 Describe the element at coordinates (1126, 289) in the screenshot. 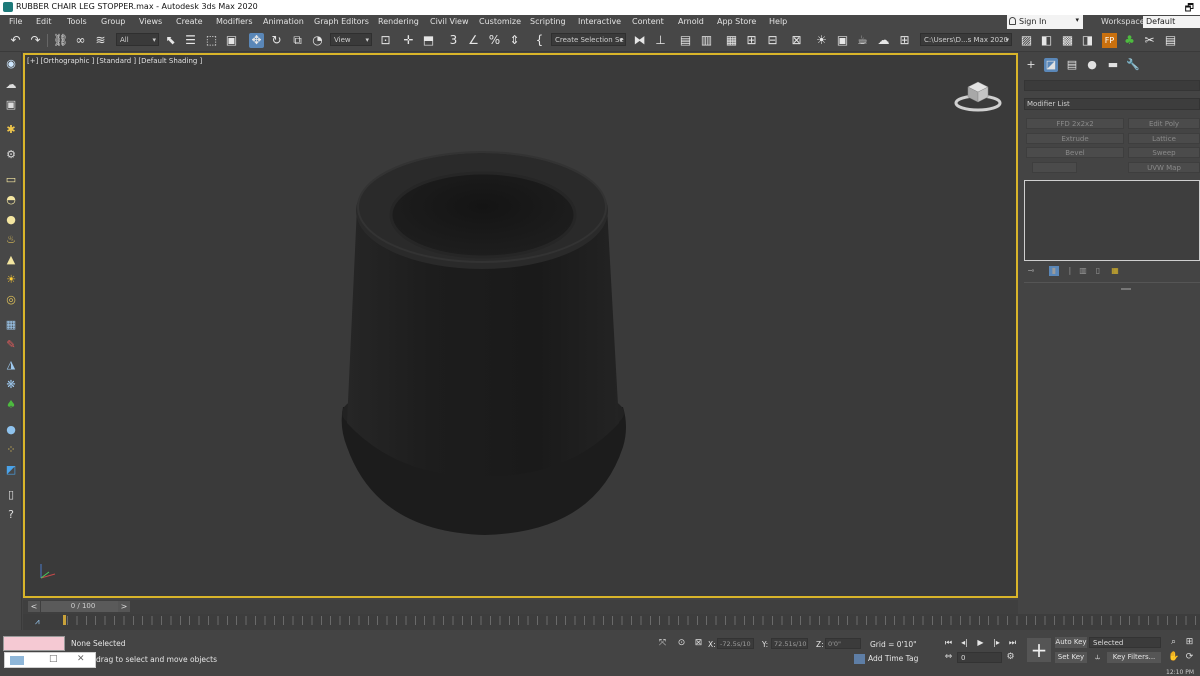

I see `panel-grip` at that location.